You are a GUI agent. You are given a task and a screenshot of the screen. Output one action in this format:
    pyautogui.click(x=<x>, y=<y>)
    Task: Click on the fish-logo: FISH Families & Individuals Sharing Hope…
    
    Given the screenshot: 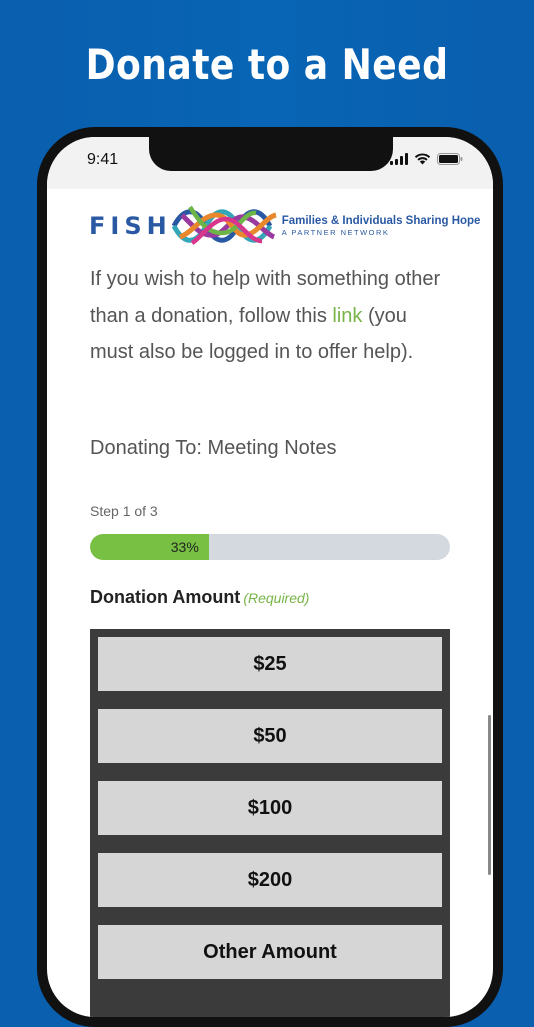 What is the action you would take?
    pyautogui.click(x=284, y=226)
    